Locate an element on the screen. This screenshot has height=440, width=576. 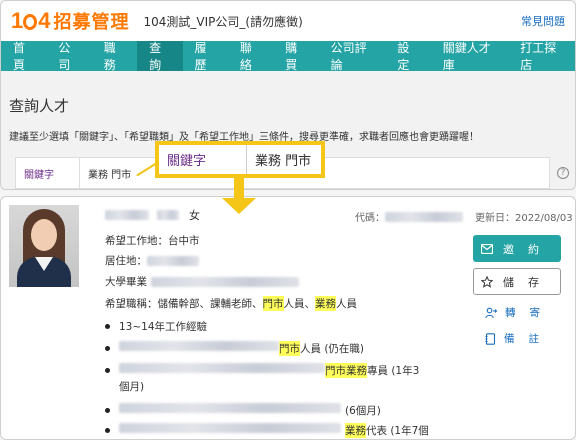
nav-key-talent: 關鍵人才庫 is located at coordinates (469, 56).